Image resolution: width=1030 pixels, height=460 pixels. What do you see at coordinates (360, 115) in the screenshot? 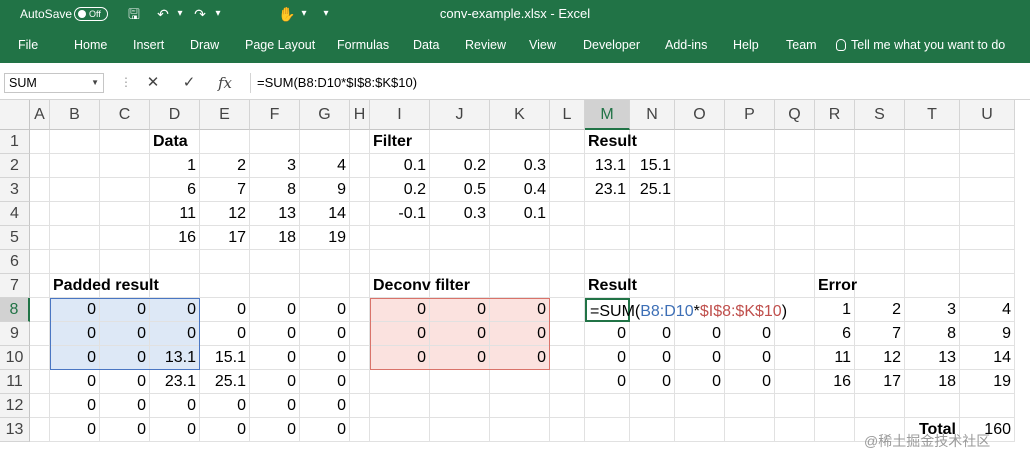
I see `column-header-h: H` at bounding box center [360, 115].